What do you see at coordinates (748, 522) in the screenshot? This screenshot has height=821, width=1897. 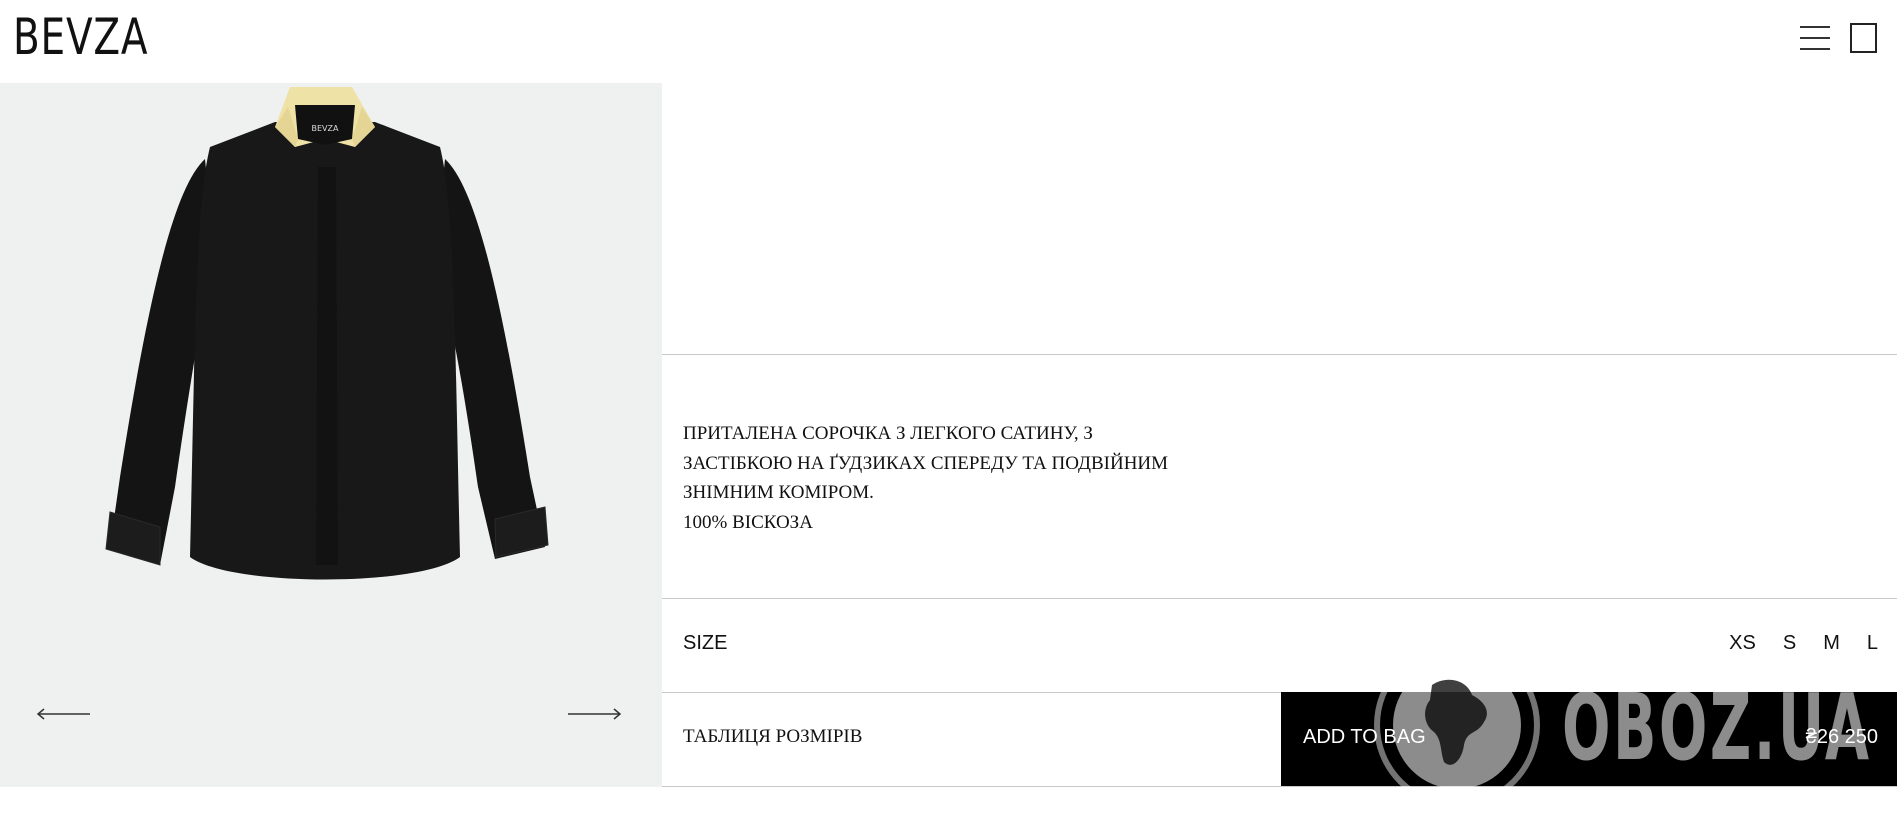 I see `composition-line: 100% ВІСКОЗА` at bounding box center [748, 522].